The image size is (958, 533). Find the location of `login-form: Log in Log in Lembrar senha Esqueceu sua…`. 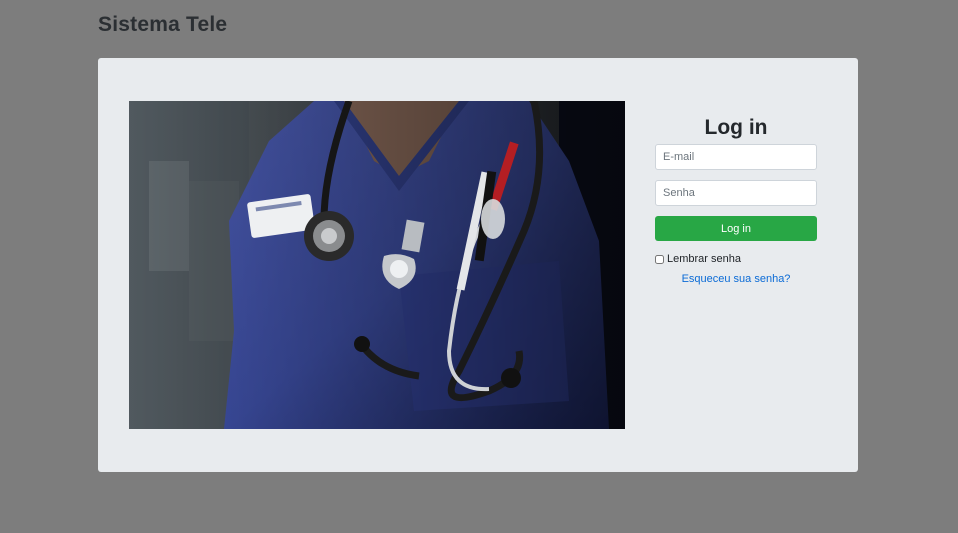

login-form: Log in Log in Lembrar senha Esqueceu sua… is located at coordinates (736, 200).